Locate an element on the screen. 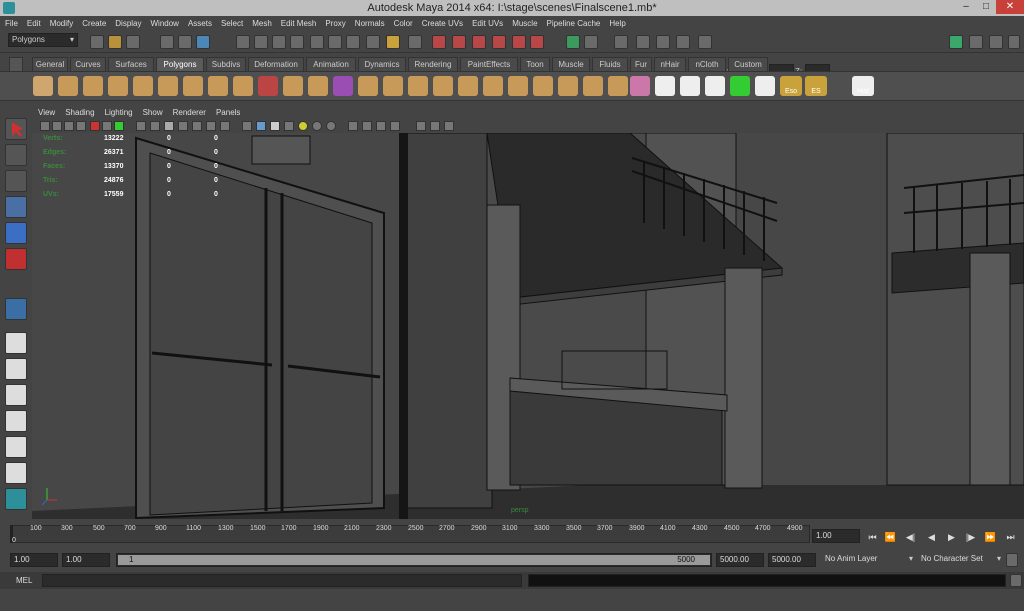 This screenshot has width=1024, height=611. ambient-occlusion-icon is located at coordinates (331, 126).